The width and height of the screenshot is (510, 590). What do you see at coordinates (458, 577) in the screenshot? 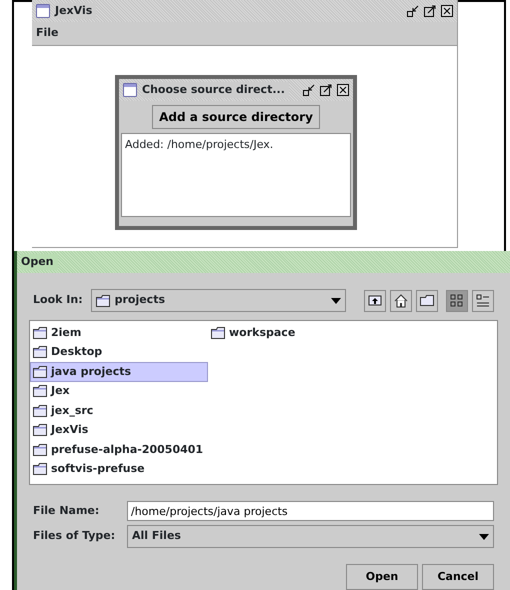
I see `dialog-button: Cancel` at bounding box center [458, 577].